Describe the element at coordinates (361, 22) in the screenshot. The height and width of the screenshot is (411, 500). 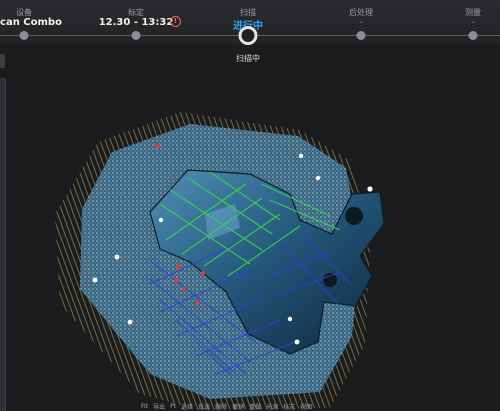
I see `step-postprocess-value: -` at that location.